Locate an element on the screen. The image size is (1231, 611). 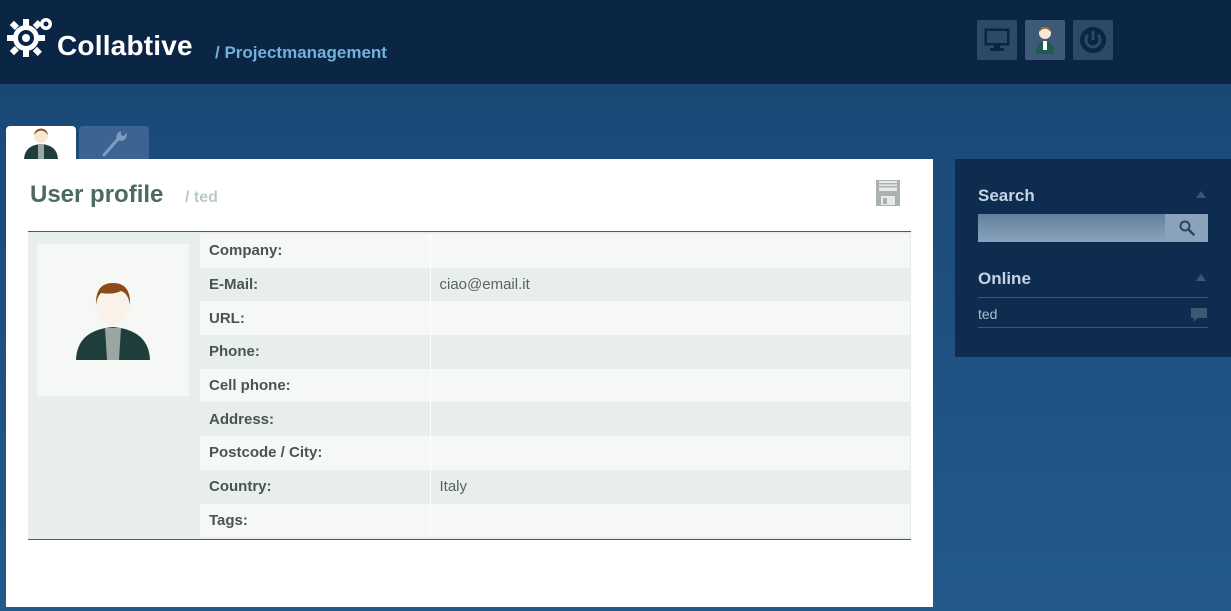
collapse-online-icon is located at coordinates (1201, 277).